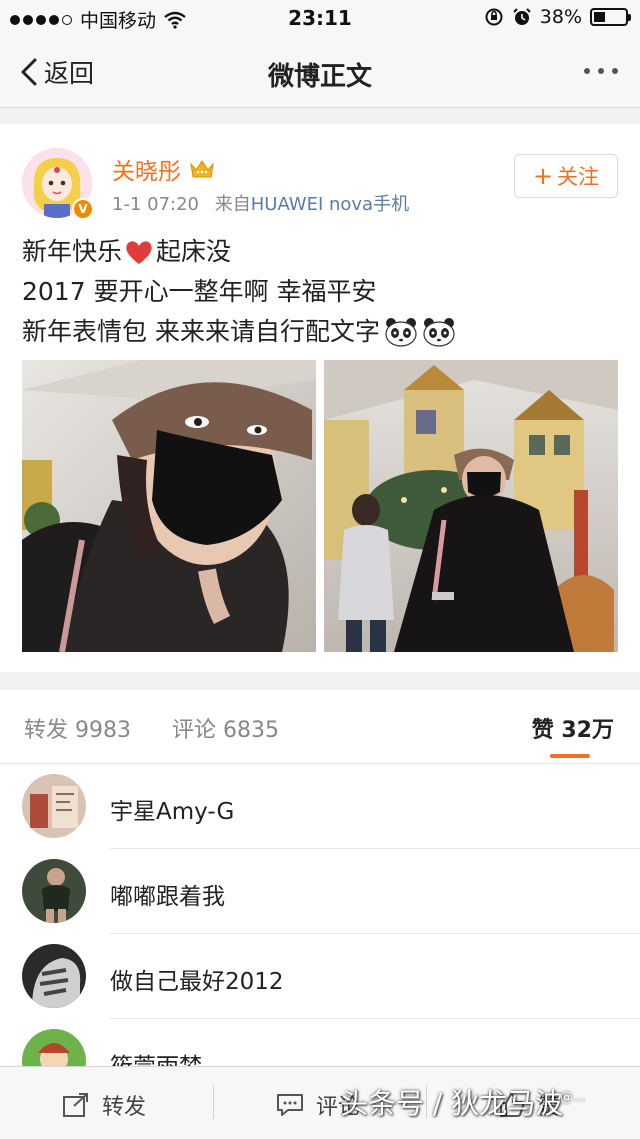 This screenshot has width=640, height=1139. Describe the element at coordinates (201, 331) in the screenshot. I see `post-line-3-text: 新年表情包 来来来请自行配文字` at that location.